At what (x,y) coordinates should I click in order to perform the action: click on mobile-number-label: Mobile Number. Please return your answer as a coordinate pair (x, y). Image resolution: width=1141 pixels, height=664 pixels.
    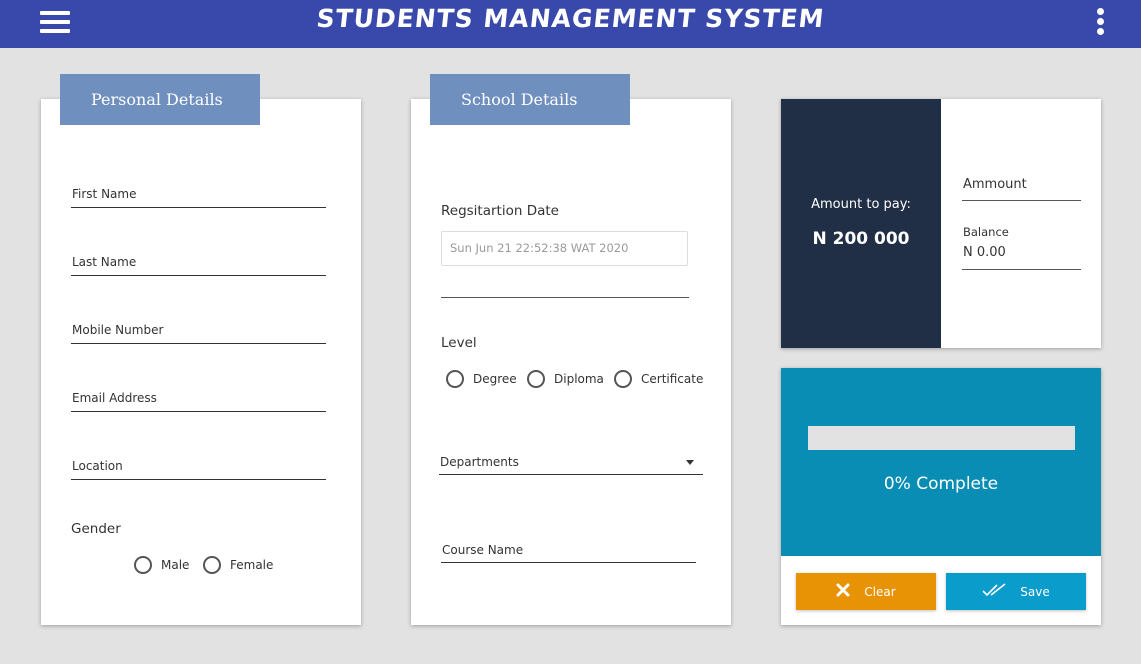
    Looking at the image, I should click on (118, 330).